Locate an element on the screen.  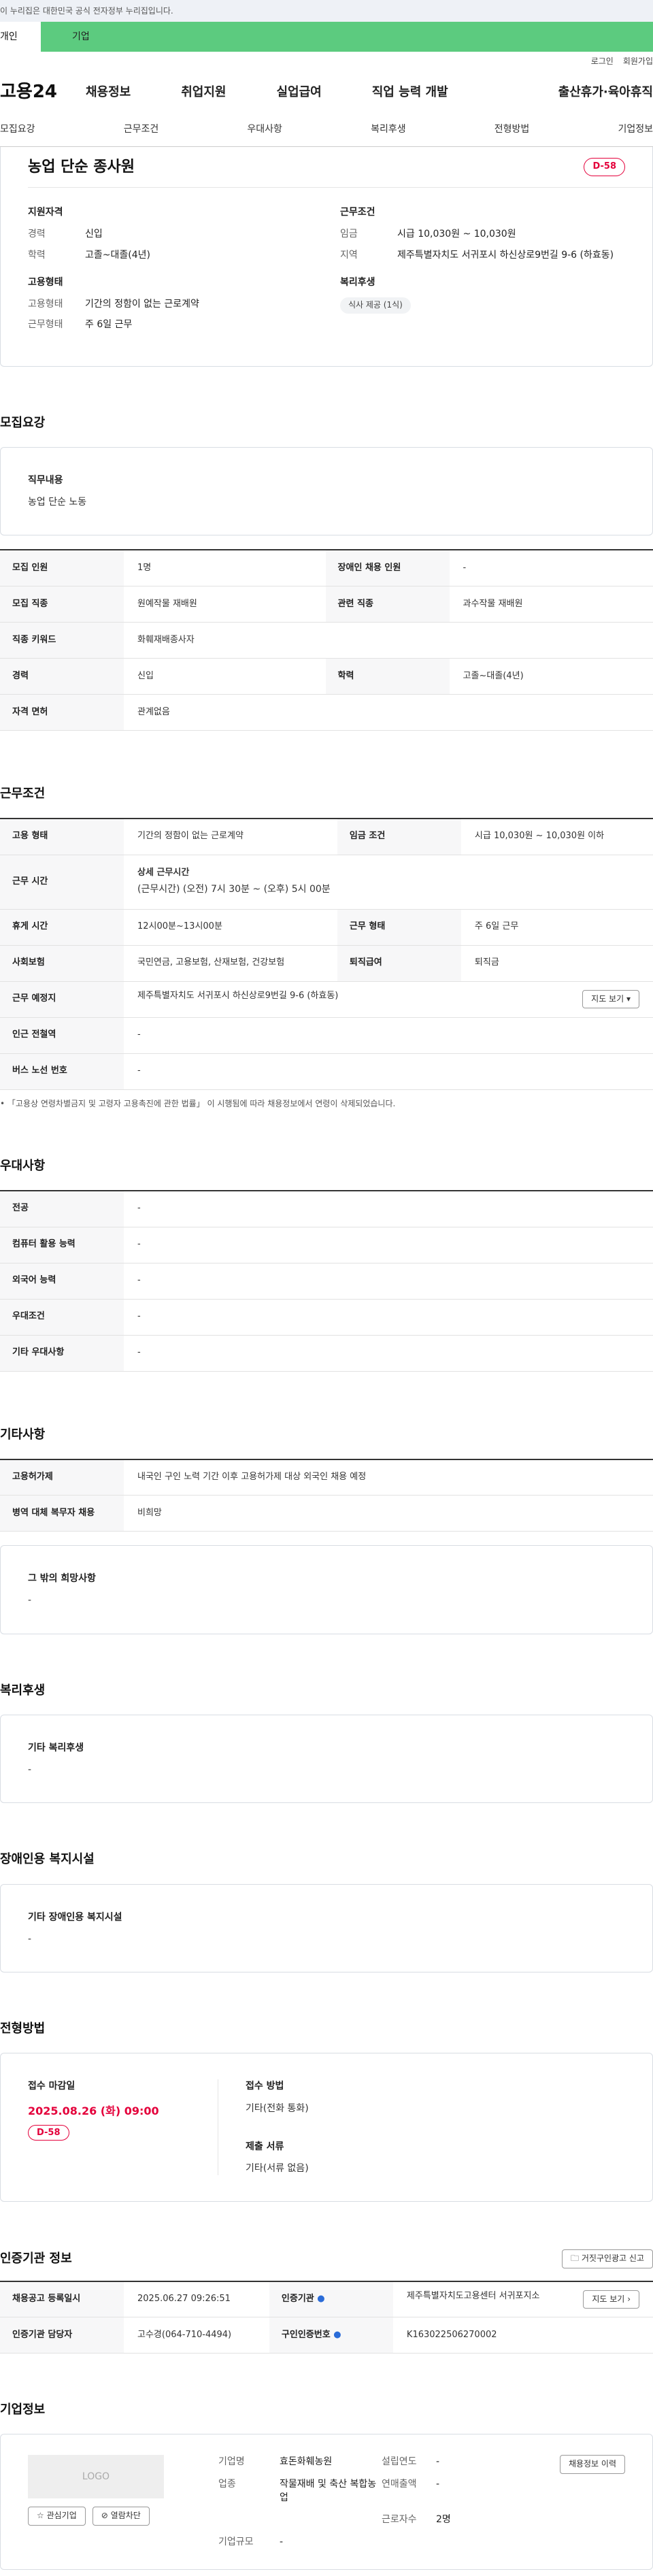
user-tabs: 개인 기업 is located at coordinates (326, 37).